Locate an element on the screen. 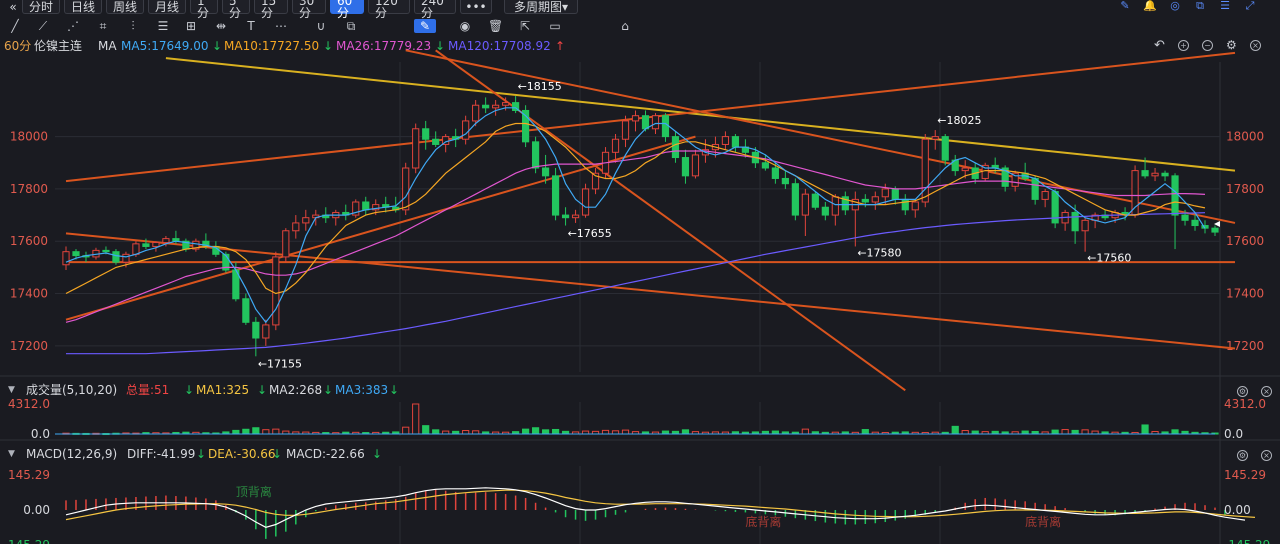 This screenshot has width=1280, height=544. close-icon: × is located at coordinates (1255, 45).